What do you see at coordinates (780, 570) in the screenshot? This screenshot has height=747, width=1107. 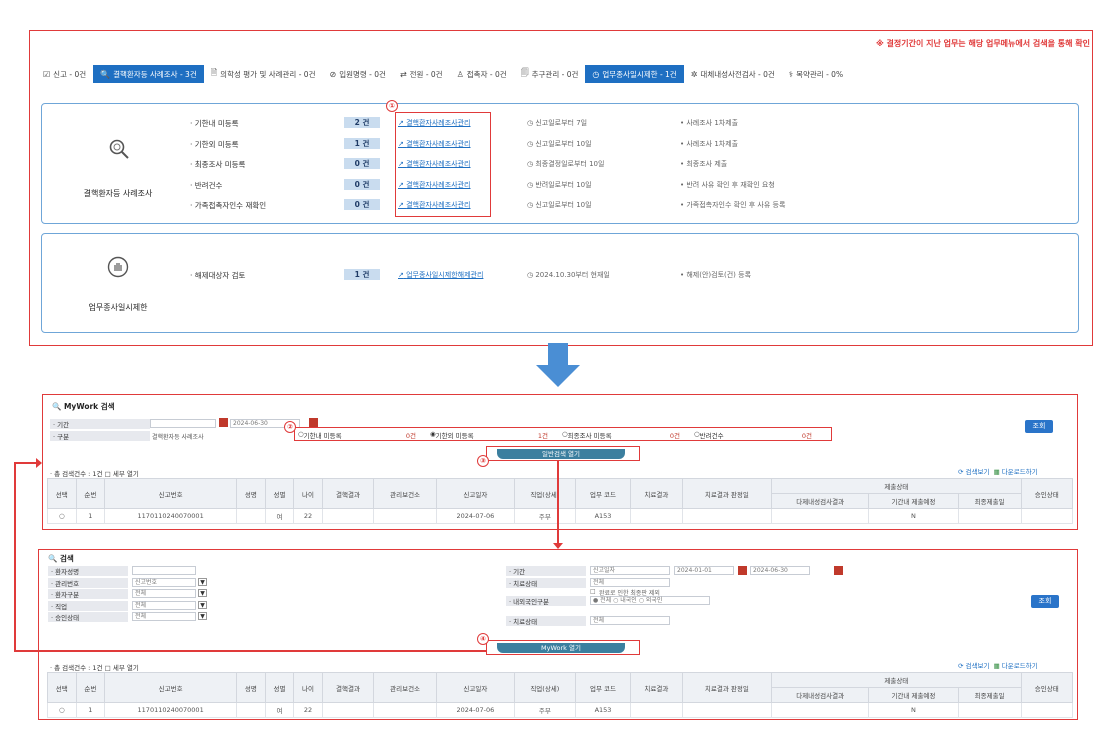 I see `date-to: 2024-06-30` at bounding box center [780, 570].